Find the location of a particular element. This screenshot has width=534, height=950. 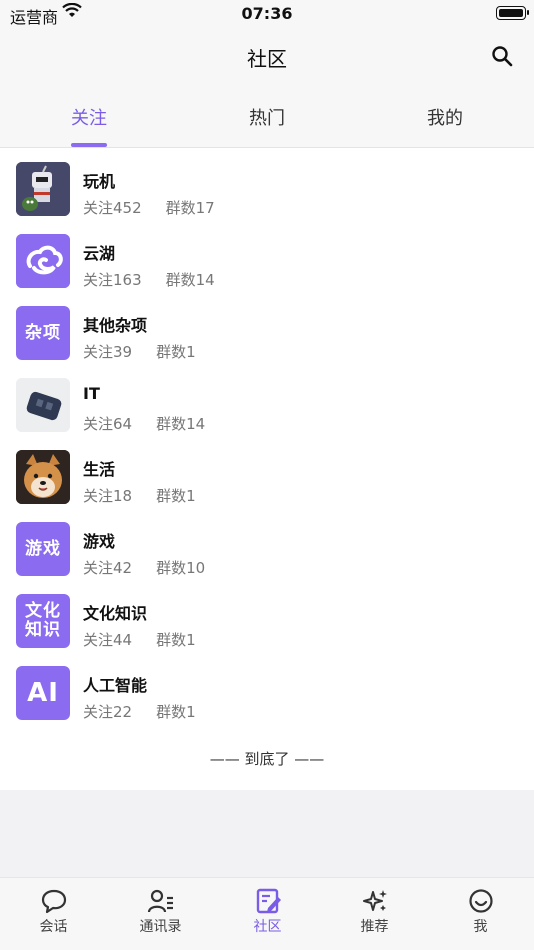

followers-count: 关注22 is located at coordinates (108, 712).